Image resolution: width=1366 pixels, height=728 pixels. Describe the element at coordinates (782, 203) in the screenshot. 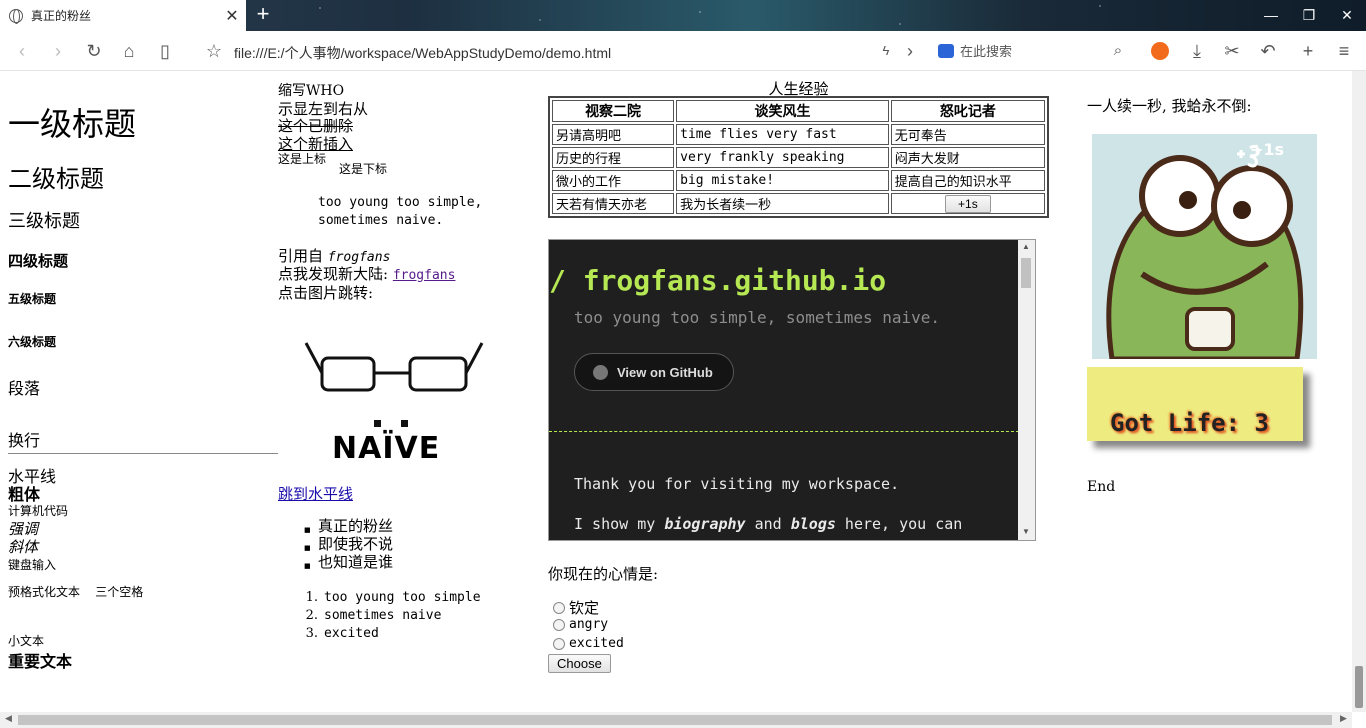

I see `table-cell: 我为长者续一秒` at that location.